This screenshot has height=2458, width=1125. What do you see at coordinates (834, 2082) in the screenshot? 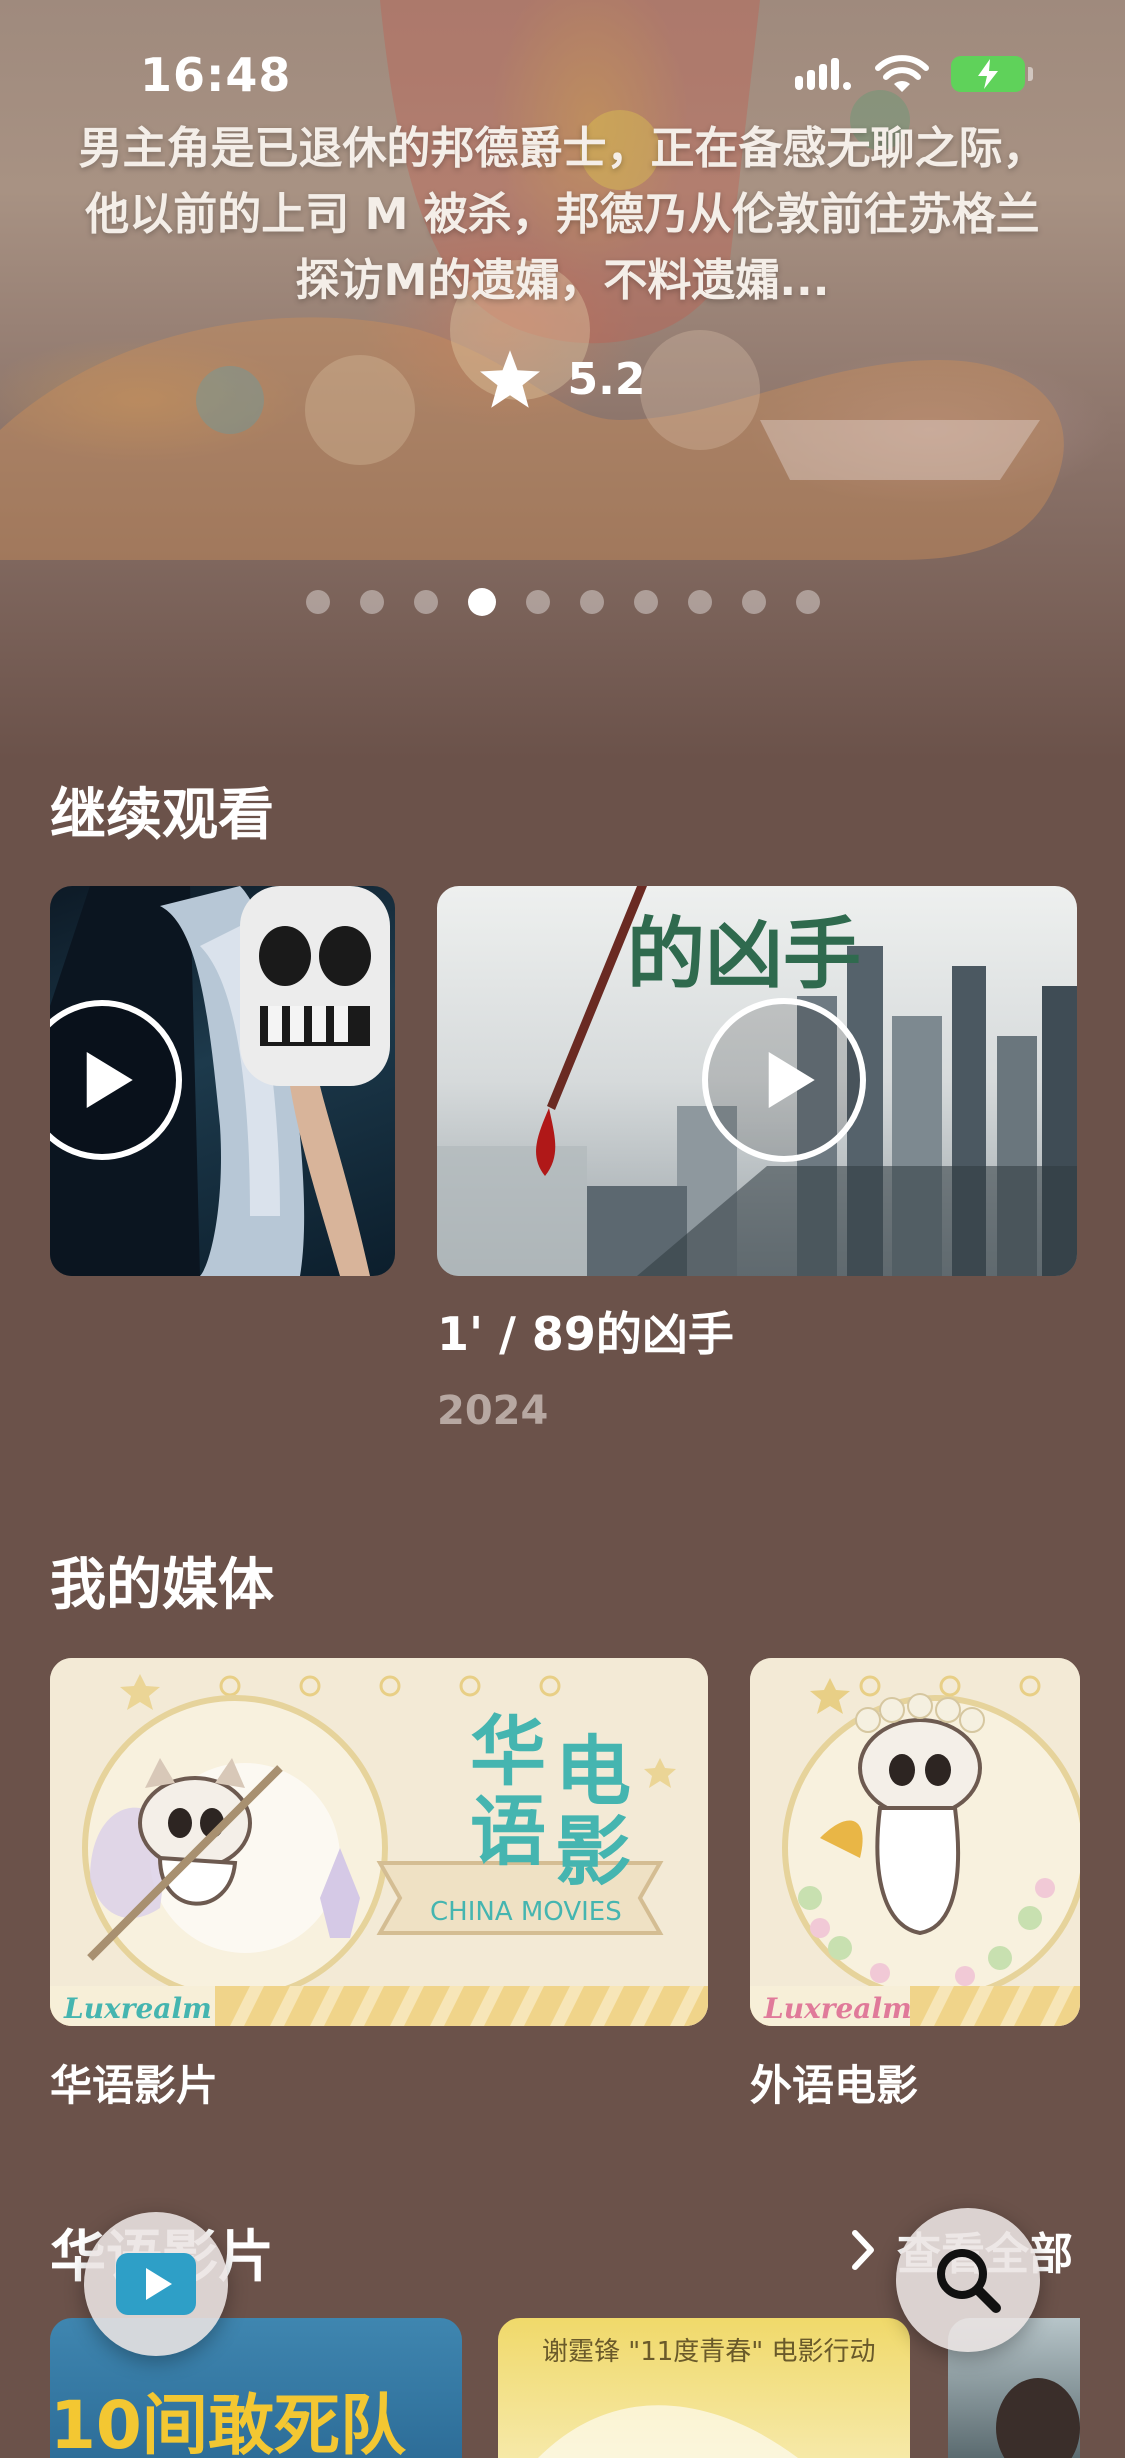
I see `media-label-foreign-films: 外语电影` at bounding box center [834, 2082].